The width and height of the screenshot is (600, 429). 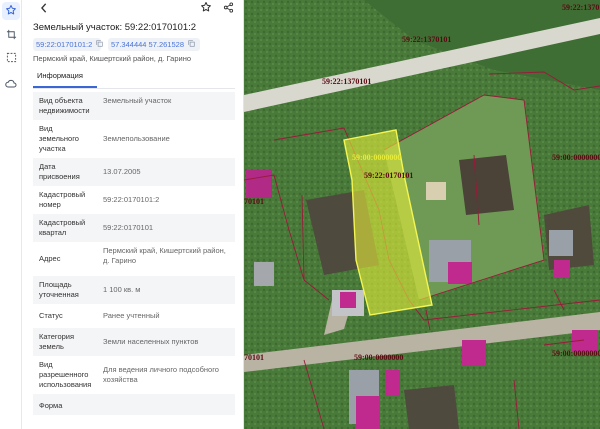 I want to click on table-row: Форма, so click(x=134, y=404).